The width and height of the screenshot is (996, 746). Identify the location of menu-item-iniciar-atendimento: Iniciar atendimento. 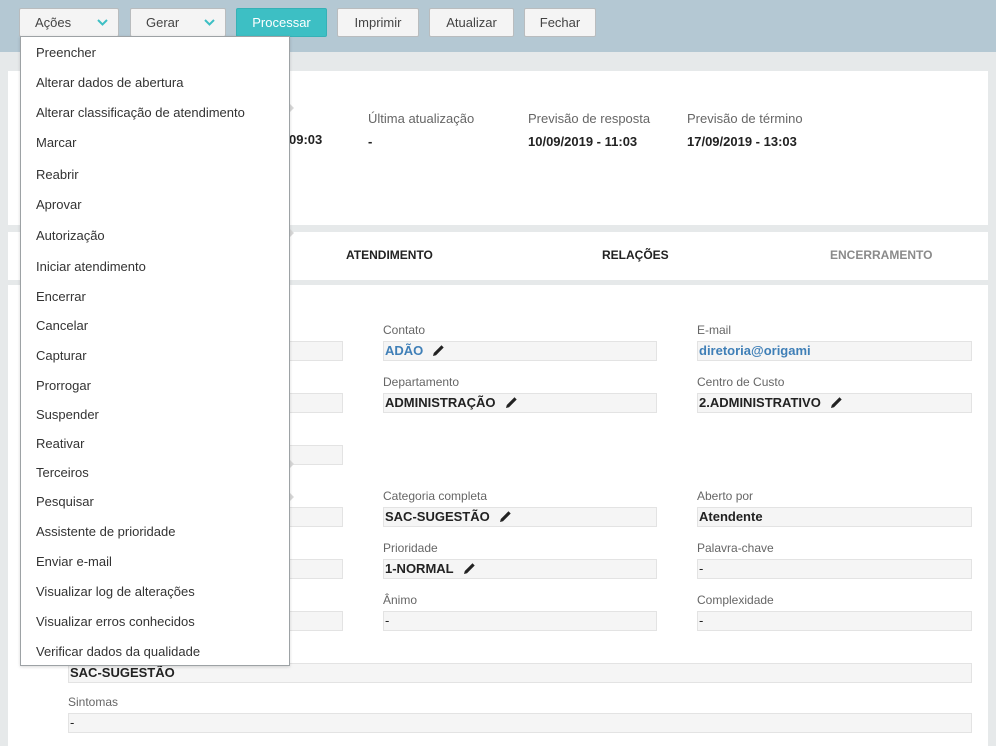
(91, 266).